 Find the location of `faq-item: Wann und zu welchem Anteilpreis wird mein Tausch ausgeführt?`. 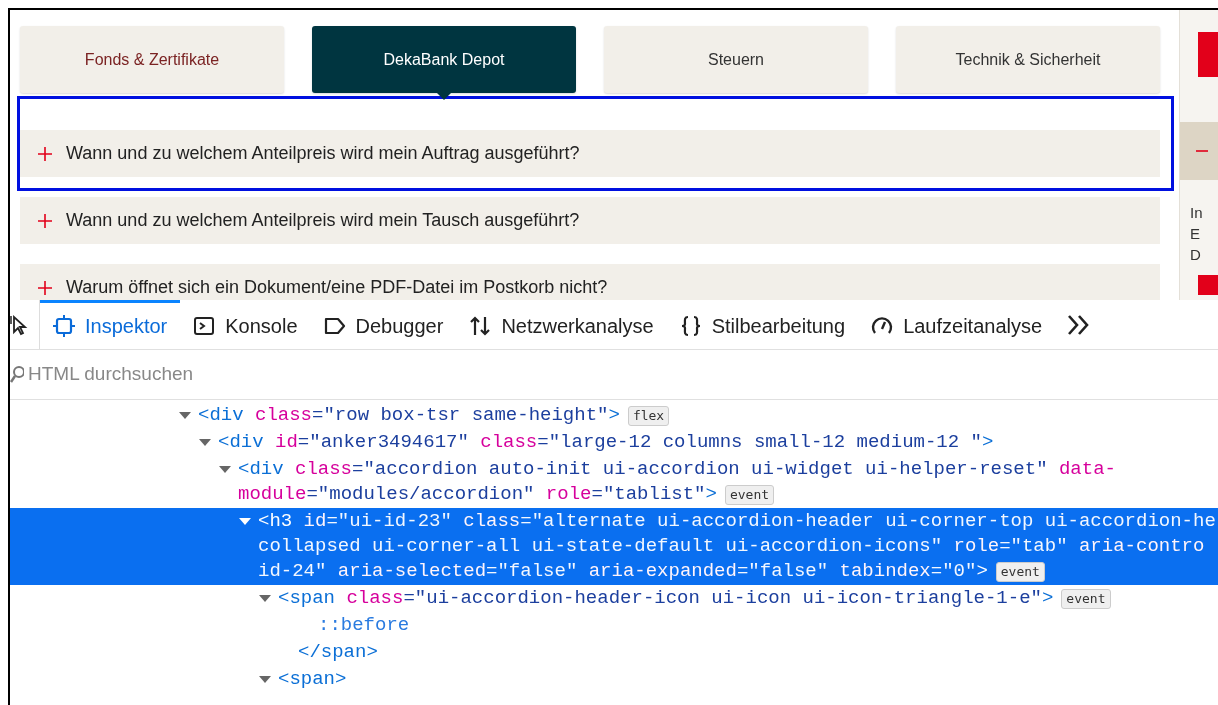

faq-item: Wann und zu welchem Anteilpreis wird mein Tausch ausgeführt? is located at coordinates (590, 220).